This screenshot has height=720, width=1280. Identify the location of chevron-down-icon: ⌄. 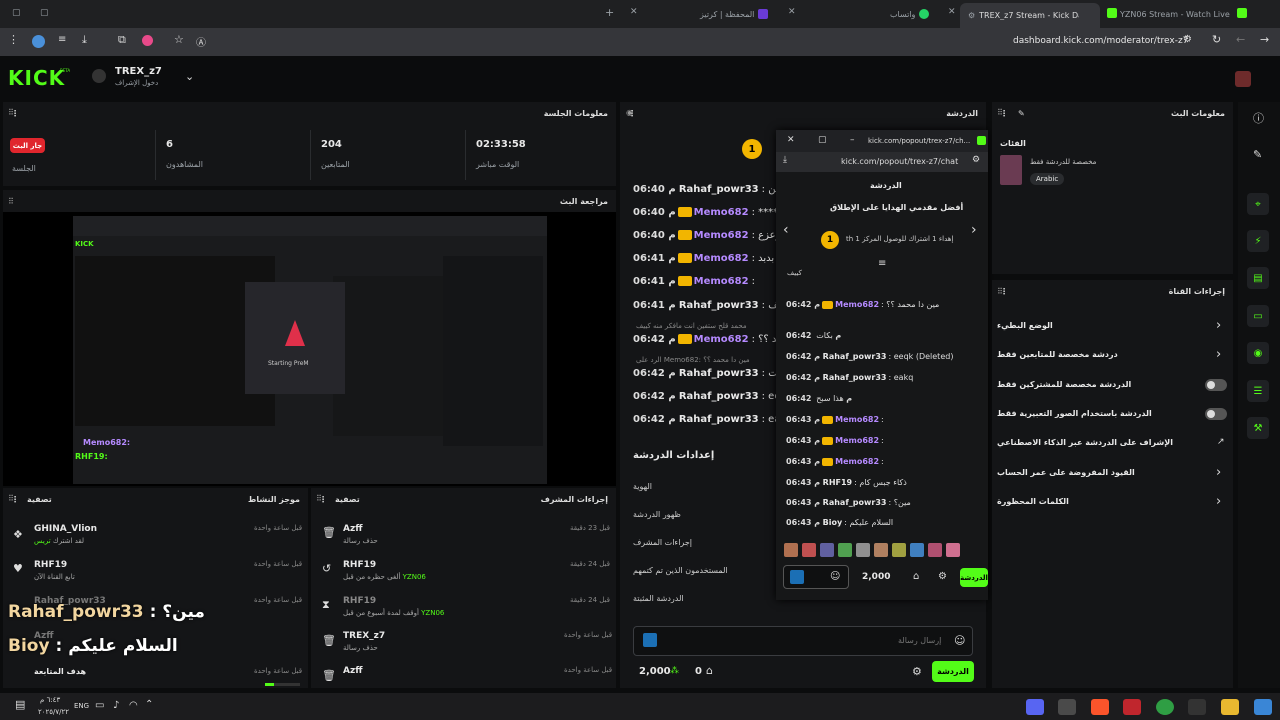
(189, 76).